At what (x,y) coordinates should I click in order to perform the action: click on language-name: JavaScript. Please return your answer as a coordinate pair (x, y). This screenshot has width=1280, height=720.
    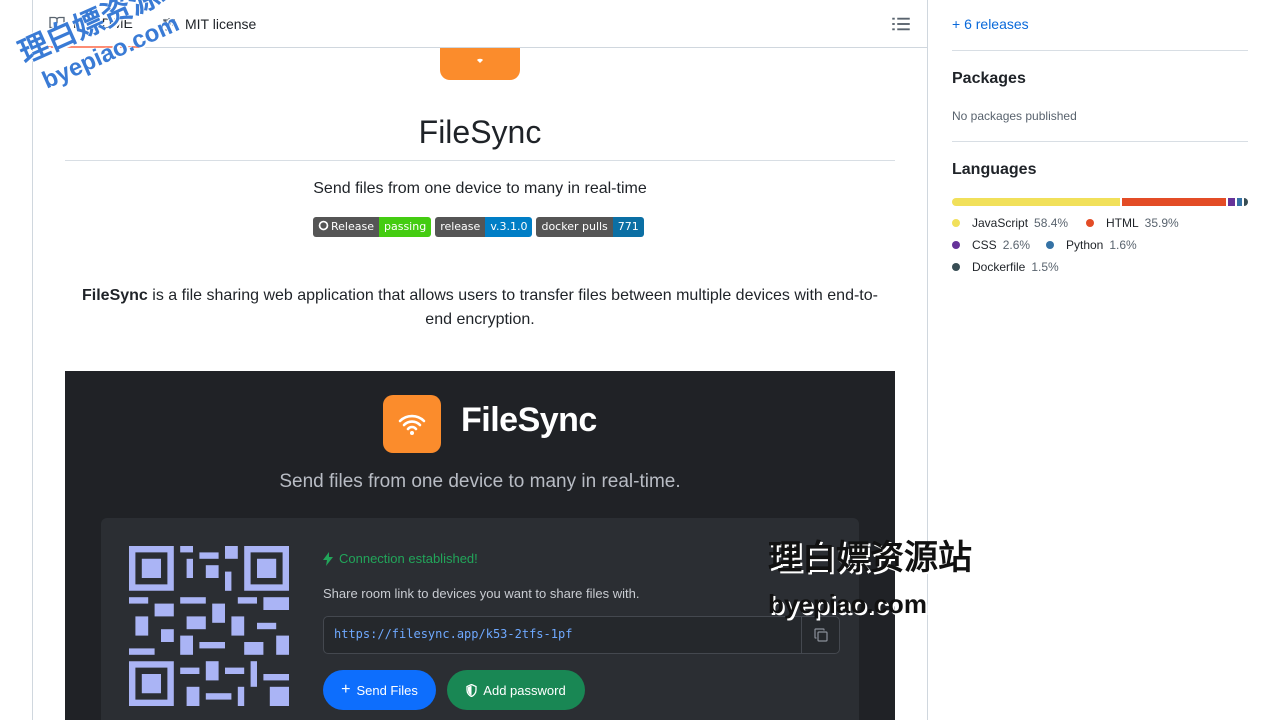
    Looking at the image, I should click on (1000, 223).